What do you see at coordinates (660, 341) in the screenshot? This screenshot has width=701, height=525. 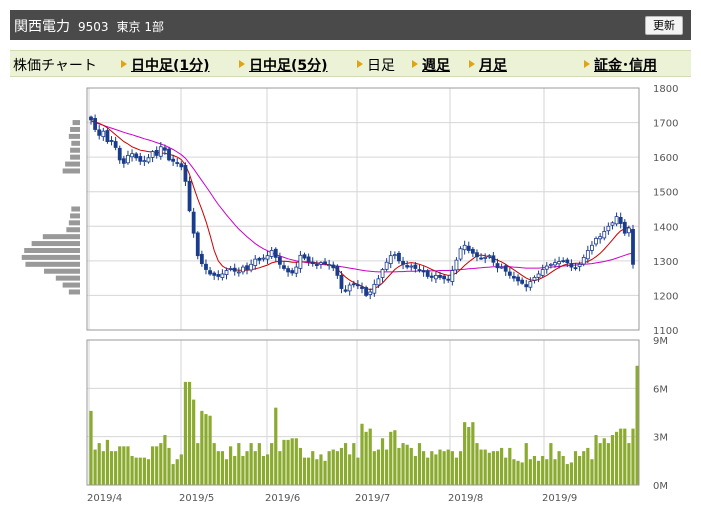 I see `volume-tick-label: 9M` at bounding box center [660, 341].